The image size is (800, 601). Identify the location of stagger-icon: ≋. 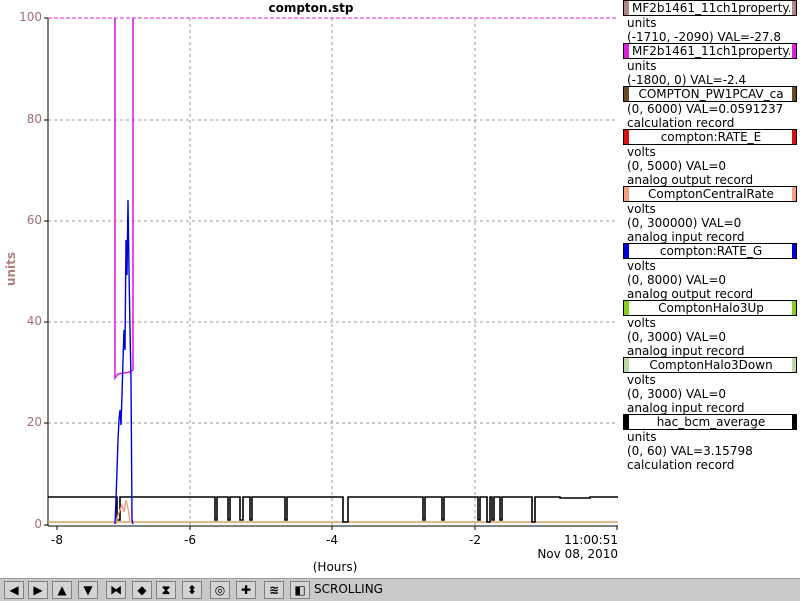
(274, 590).